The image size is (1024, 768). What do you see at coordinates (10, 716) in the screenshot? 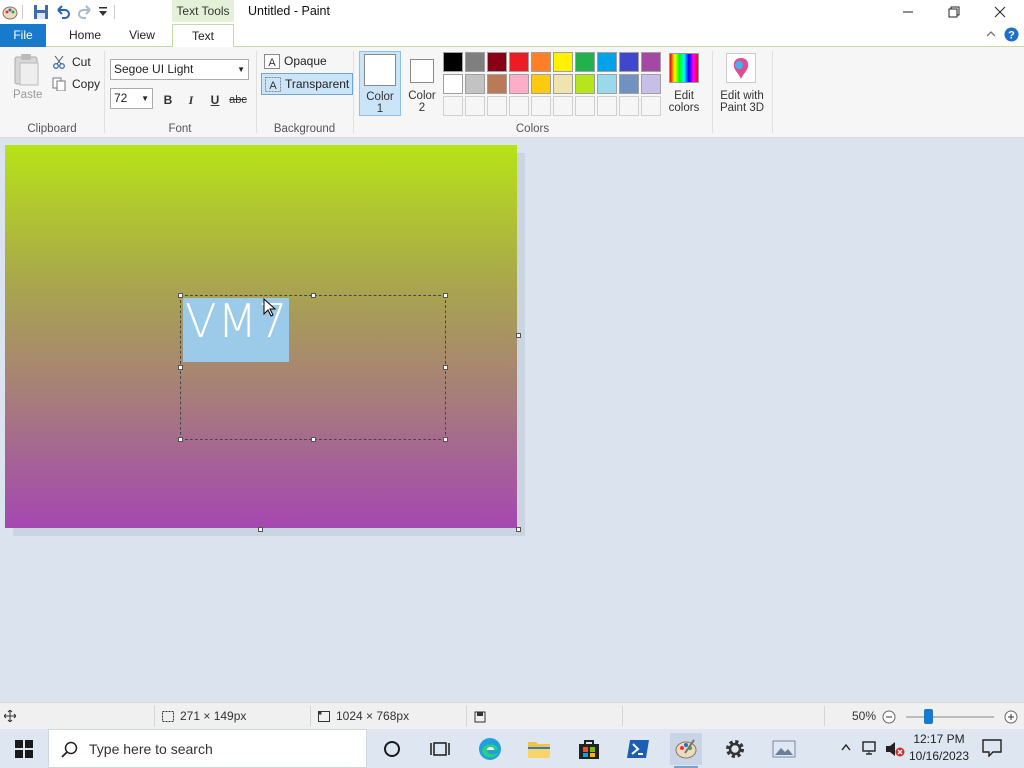
I see `cursor-position-icon` at bounding box center [10, 716].